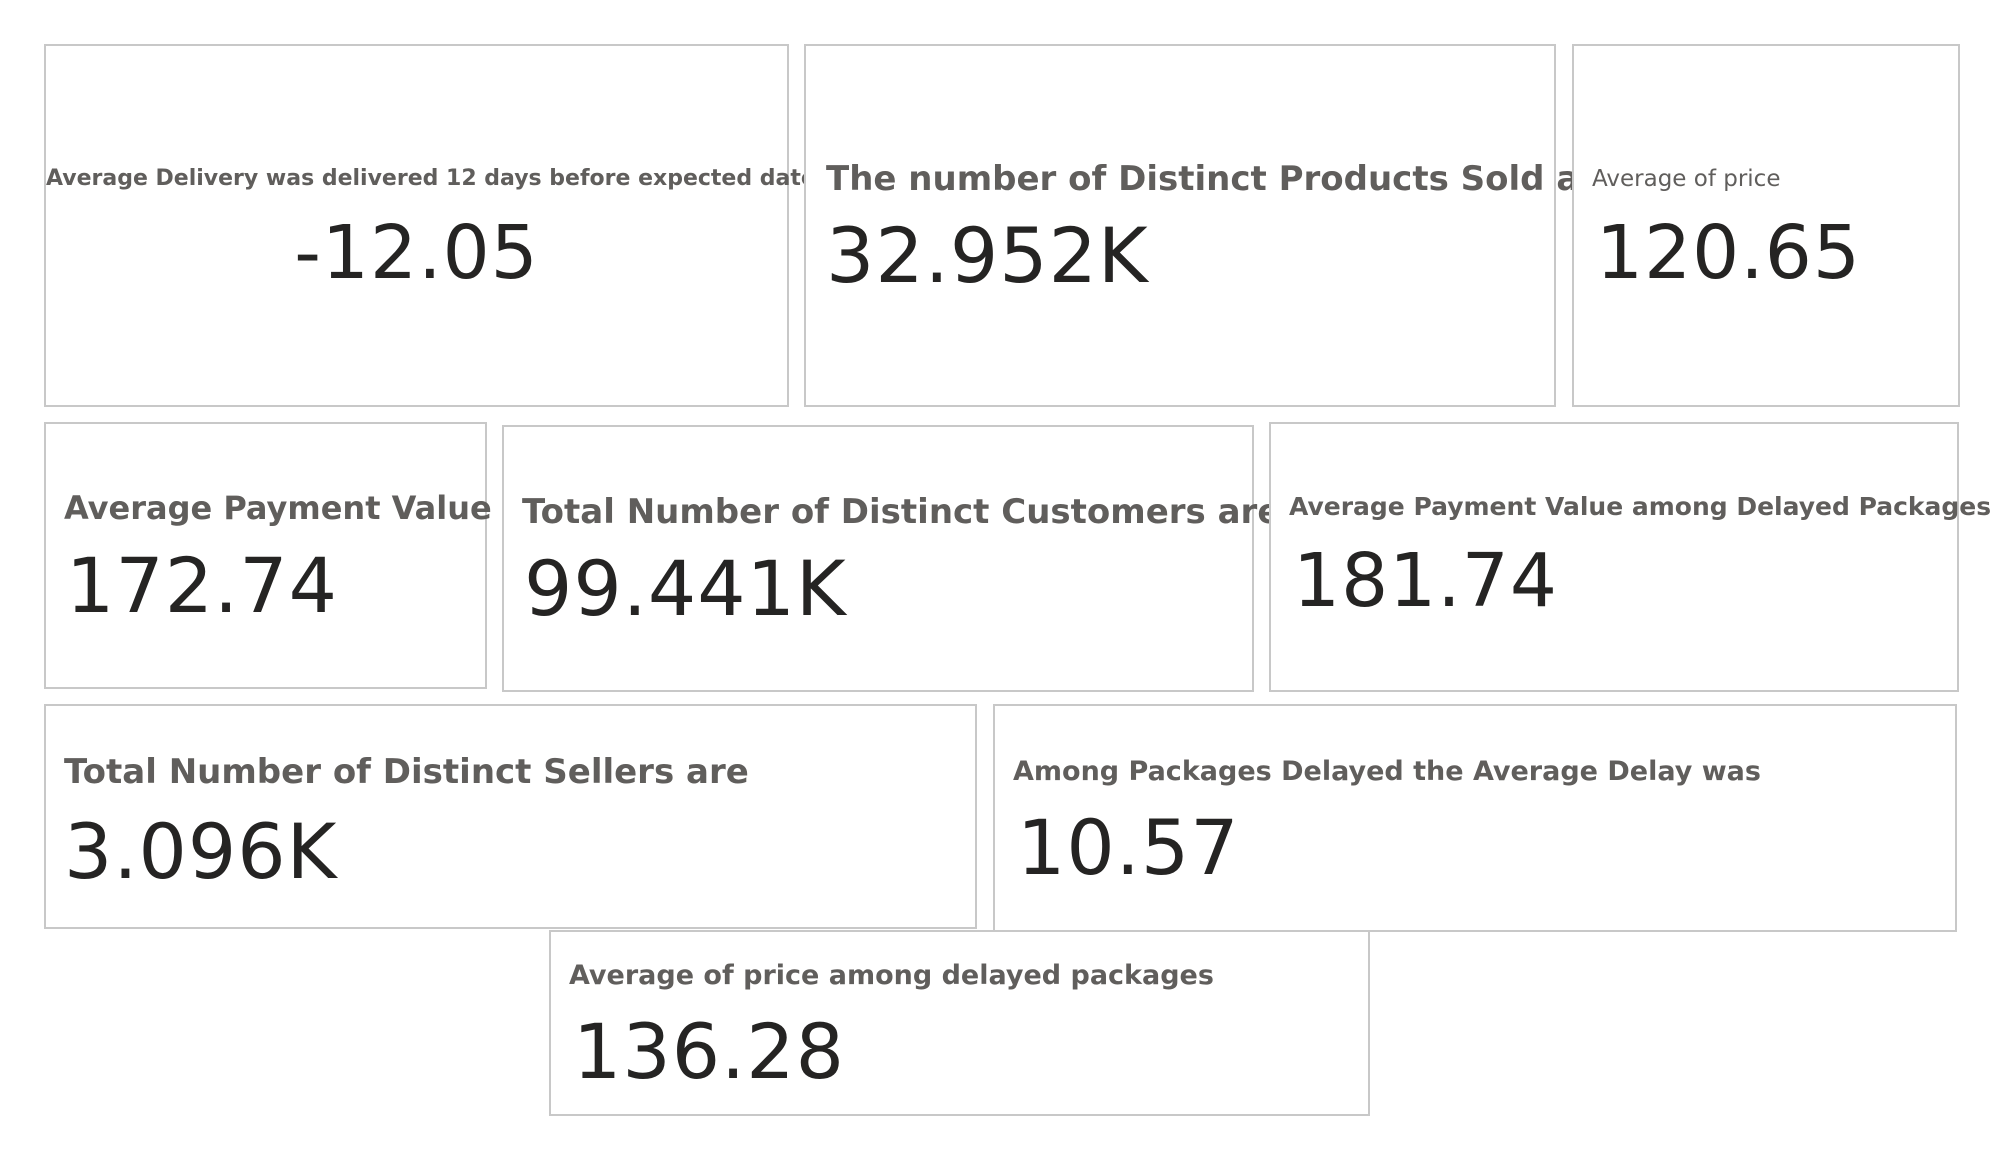  What do you see at coordinates (685, 588) in the screenshot?
I see `card-value: 99.441K` at bounding box center [685, 588].